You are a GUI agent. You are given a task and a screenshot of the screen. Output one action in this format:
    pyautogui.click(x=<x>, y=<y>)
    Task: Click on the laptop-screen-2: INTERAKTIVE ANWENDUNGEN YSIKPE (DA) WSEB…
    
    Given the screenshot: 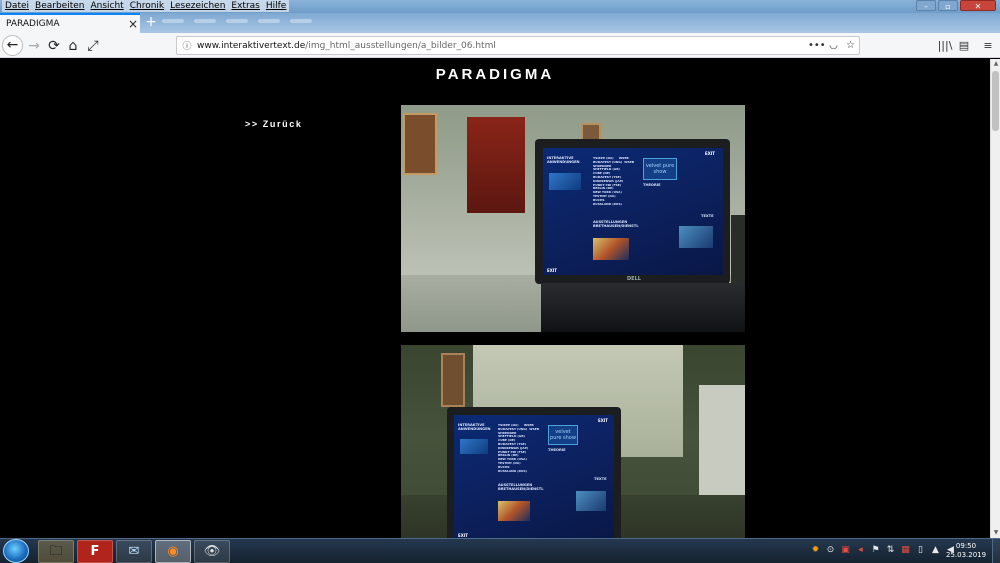 What is the action you would take?
    pyautogui.click(x=534, y=476)
    